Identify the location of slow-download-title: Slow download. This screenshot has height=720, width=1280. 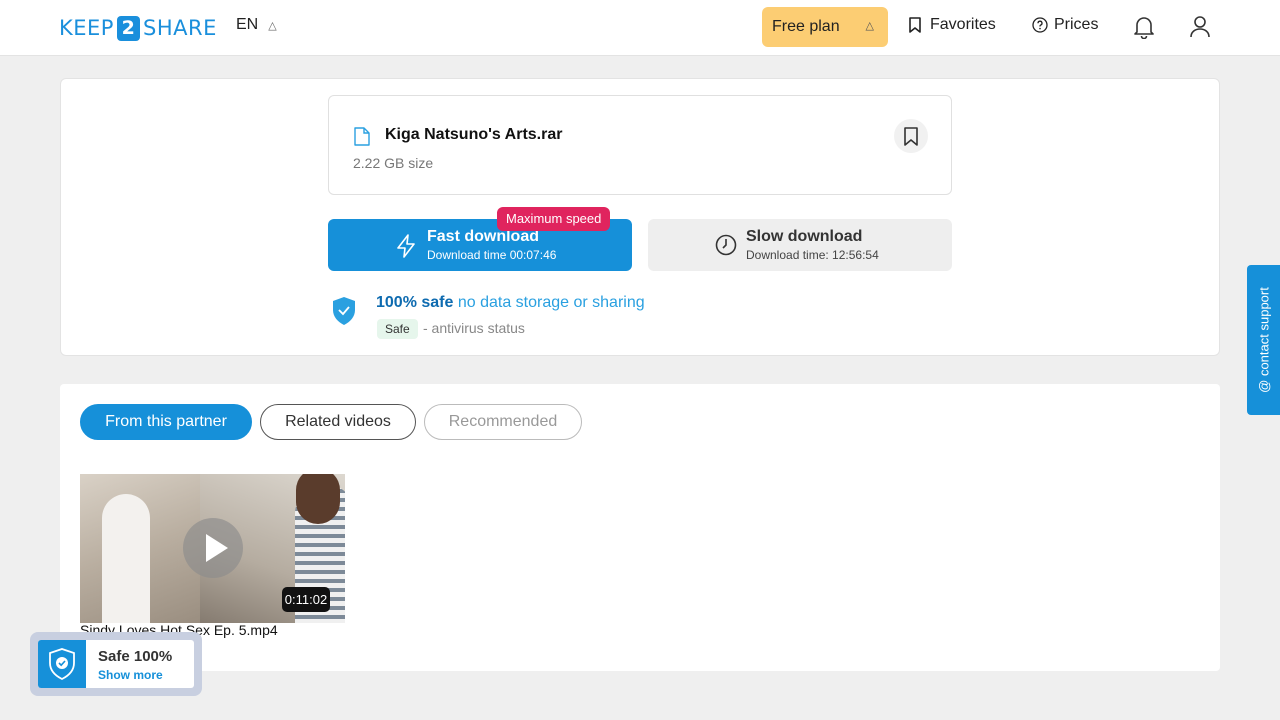
(804, 236).